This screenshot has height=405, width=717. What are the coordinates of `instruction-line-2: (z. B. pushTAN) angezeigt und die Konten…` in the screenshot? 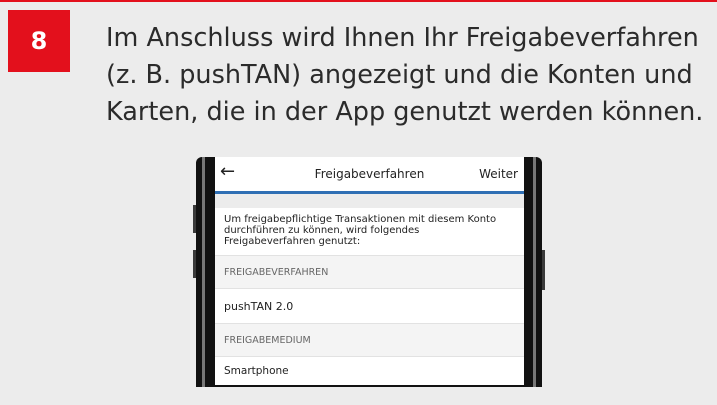 It's located at (399, 75).